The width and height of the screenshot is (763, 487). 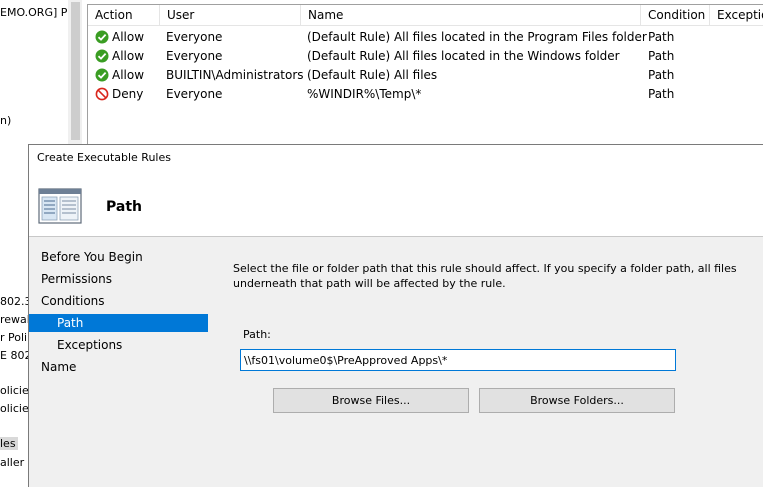 What do you see at coordinates (118, 323) in the screenshot?
I see `nav-step-path: Path` at bounding box center [118, 323].